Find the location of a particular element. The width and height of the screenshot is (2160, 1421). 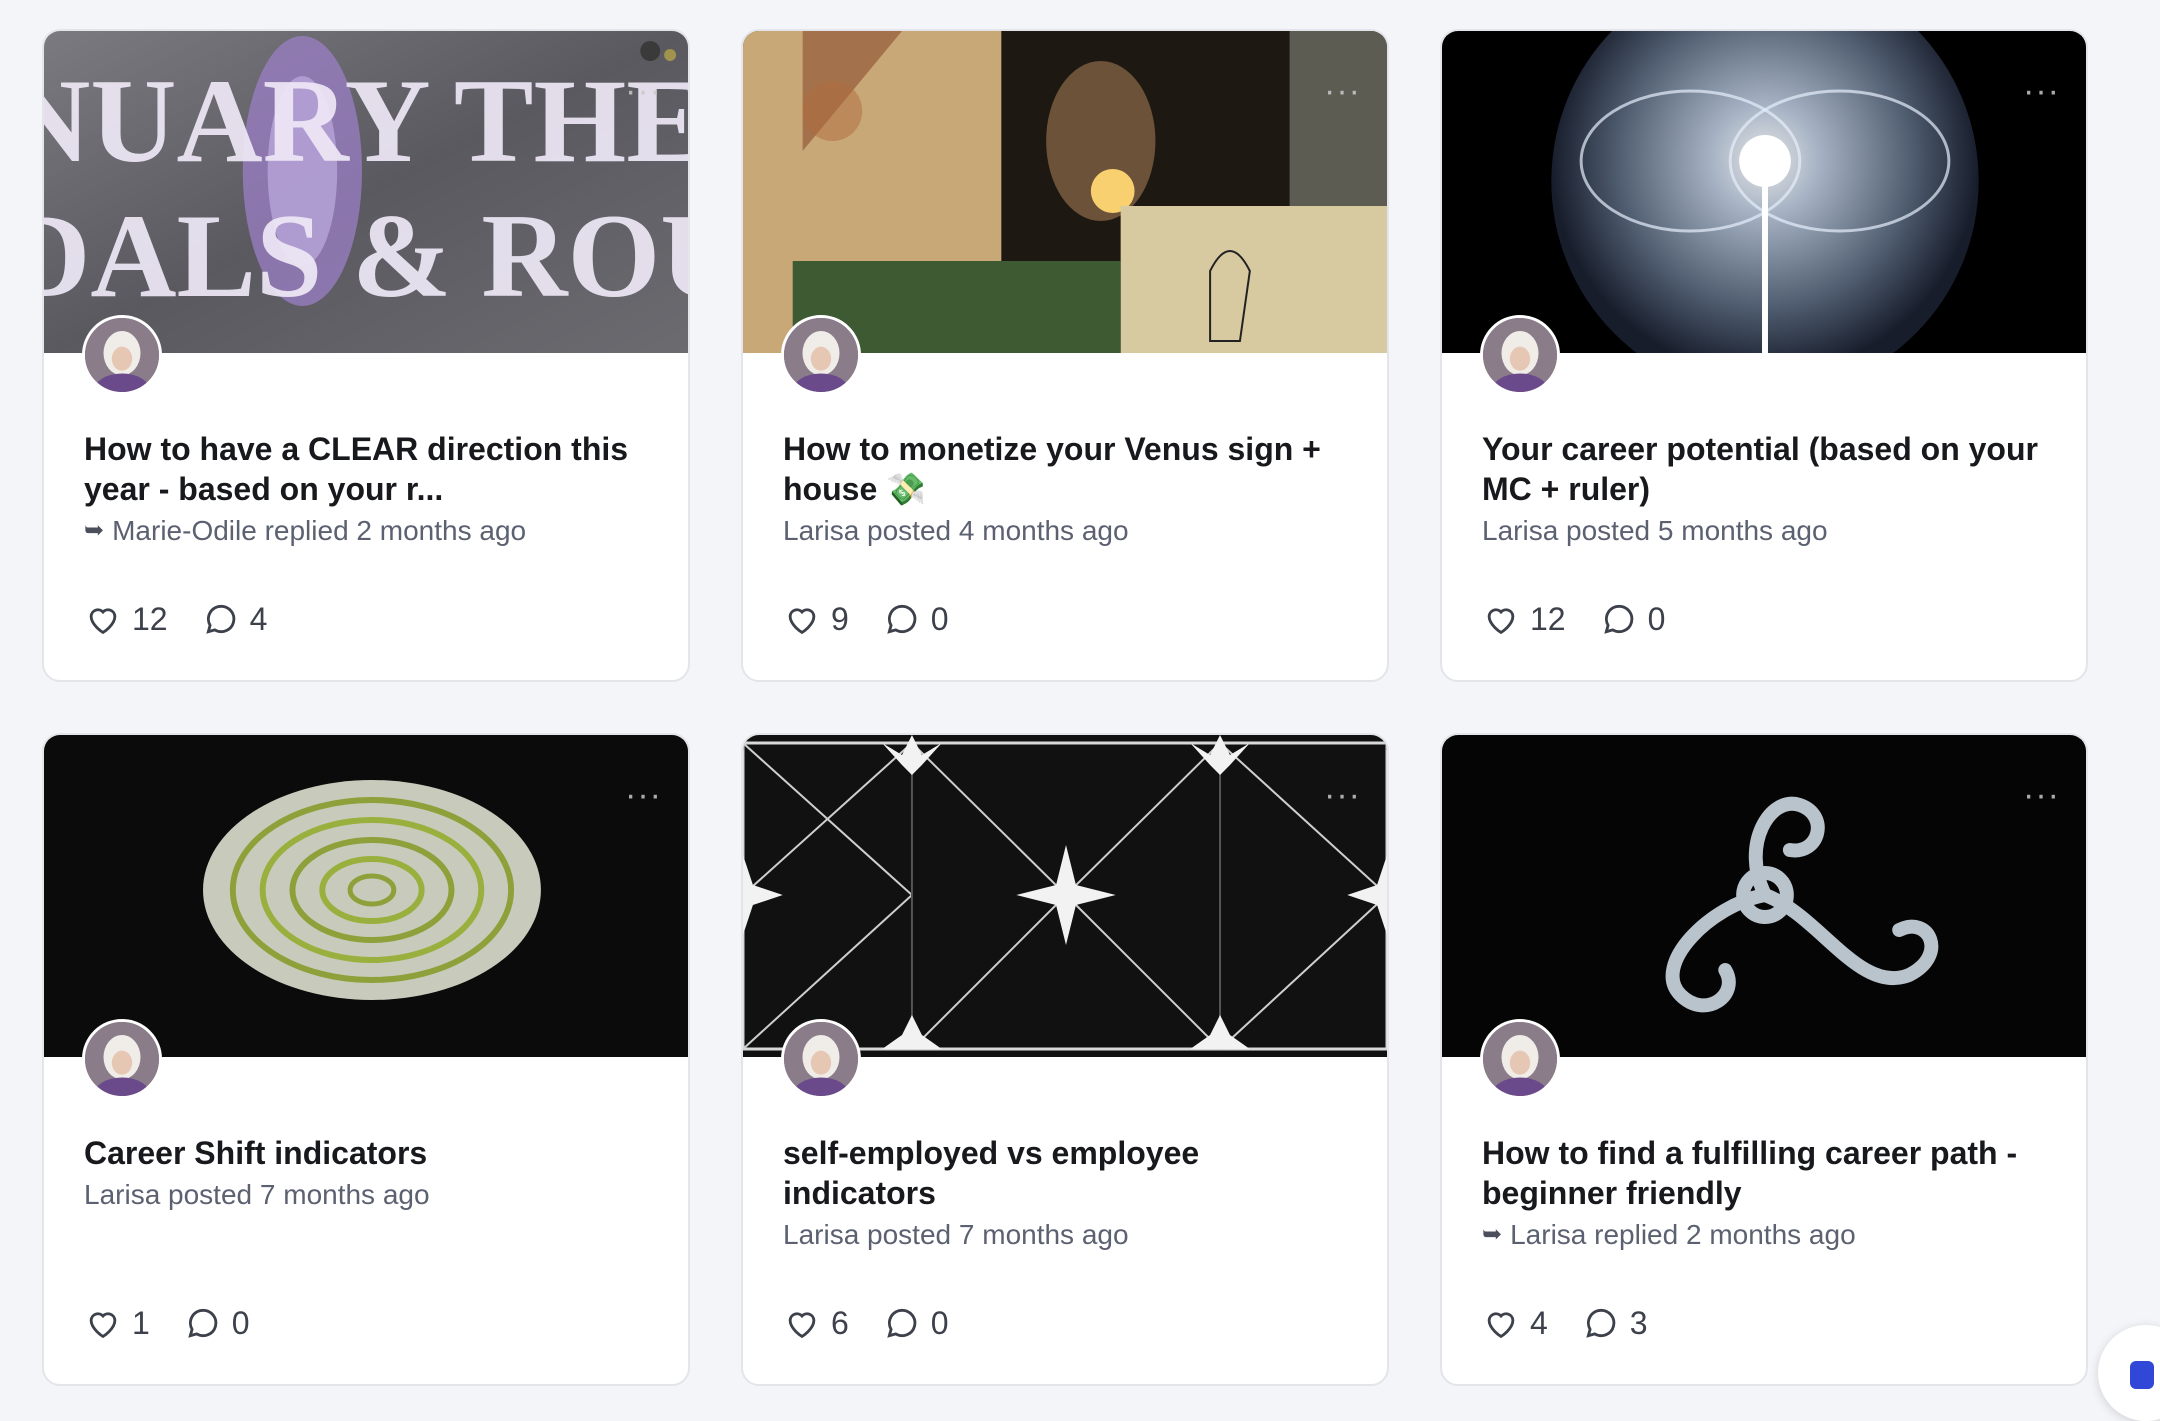

post-meta: ➥ Marie-Odile replied 2 months ago is located at coordinates (366, 531).